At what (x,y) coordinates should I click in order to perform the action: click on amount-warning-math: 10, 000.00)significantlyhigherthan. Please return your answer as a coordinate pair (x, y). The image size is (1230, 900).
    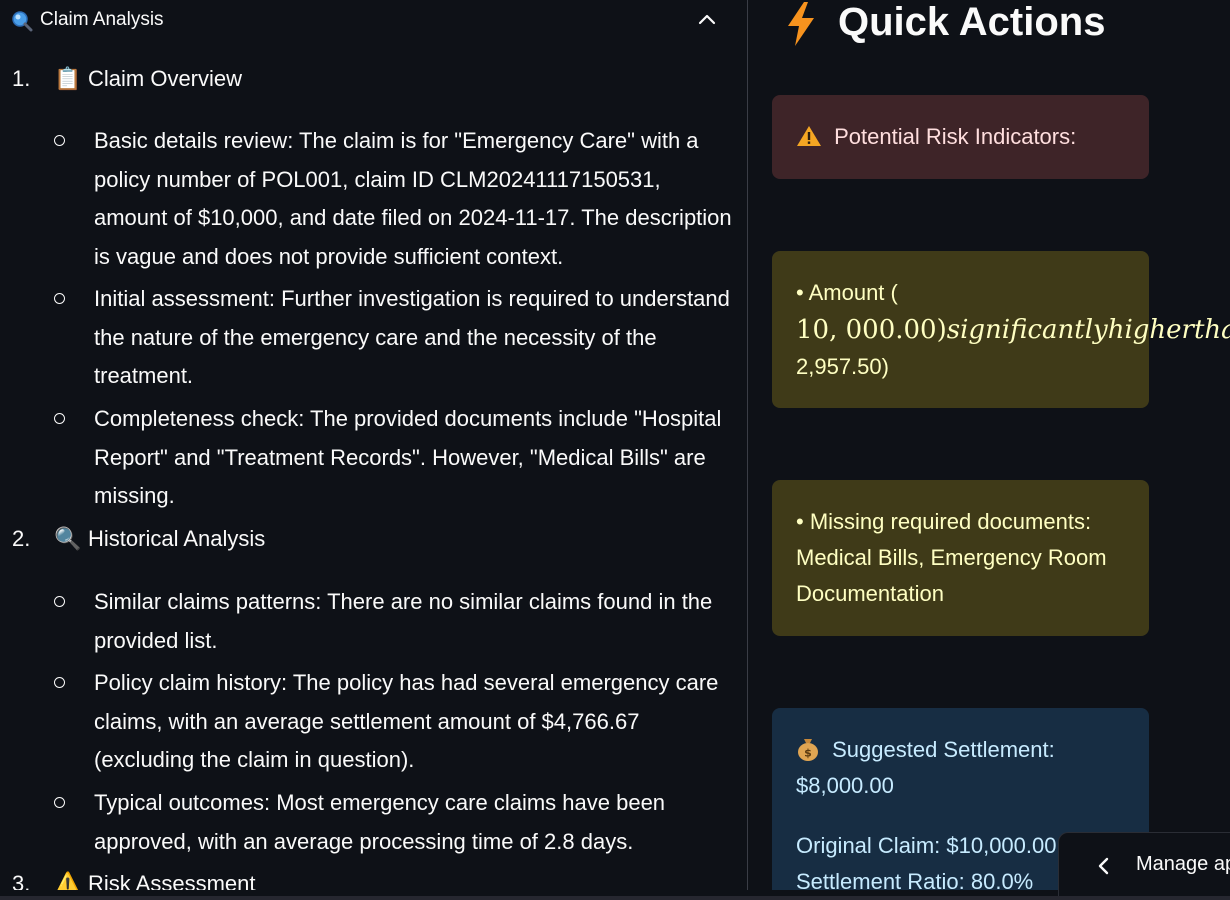
    Looking at the image, I should click on (1013, 330).